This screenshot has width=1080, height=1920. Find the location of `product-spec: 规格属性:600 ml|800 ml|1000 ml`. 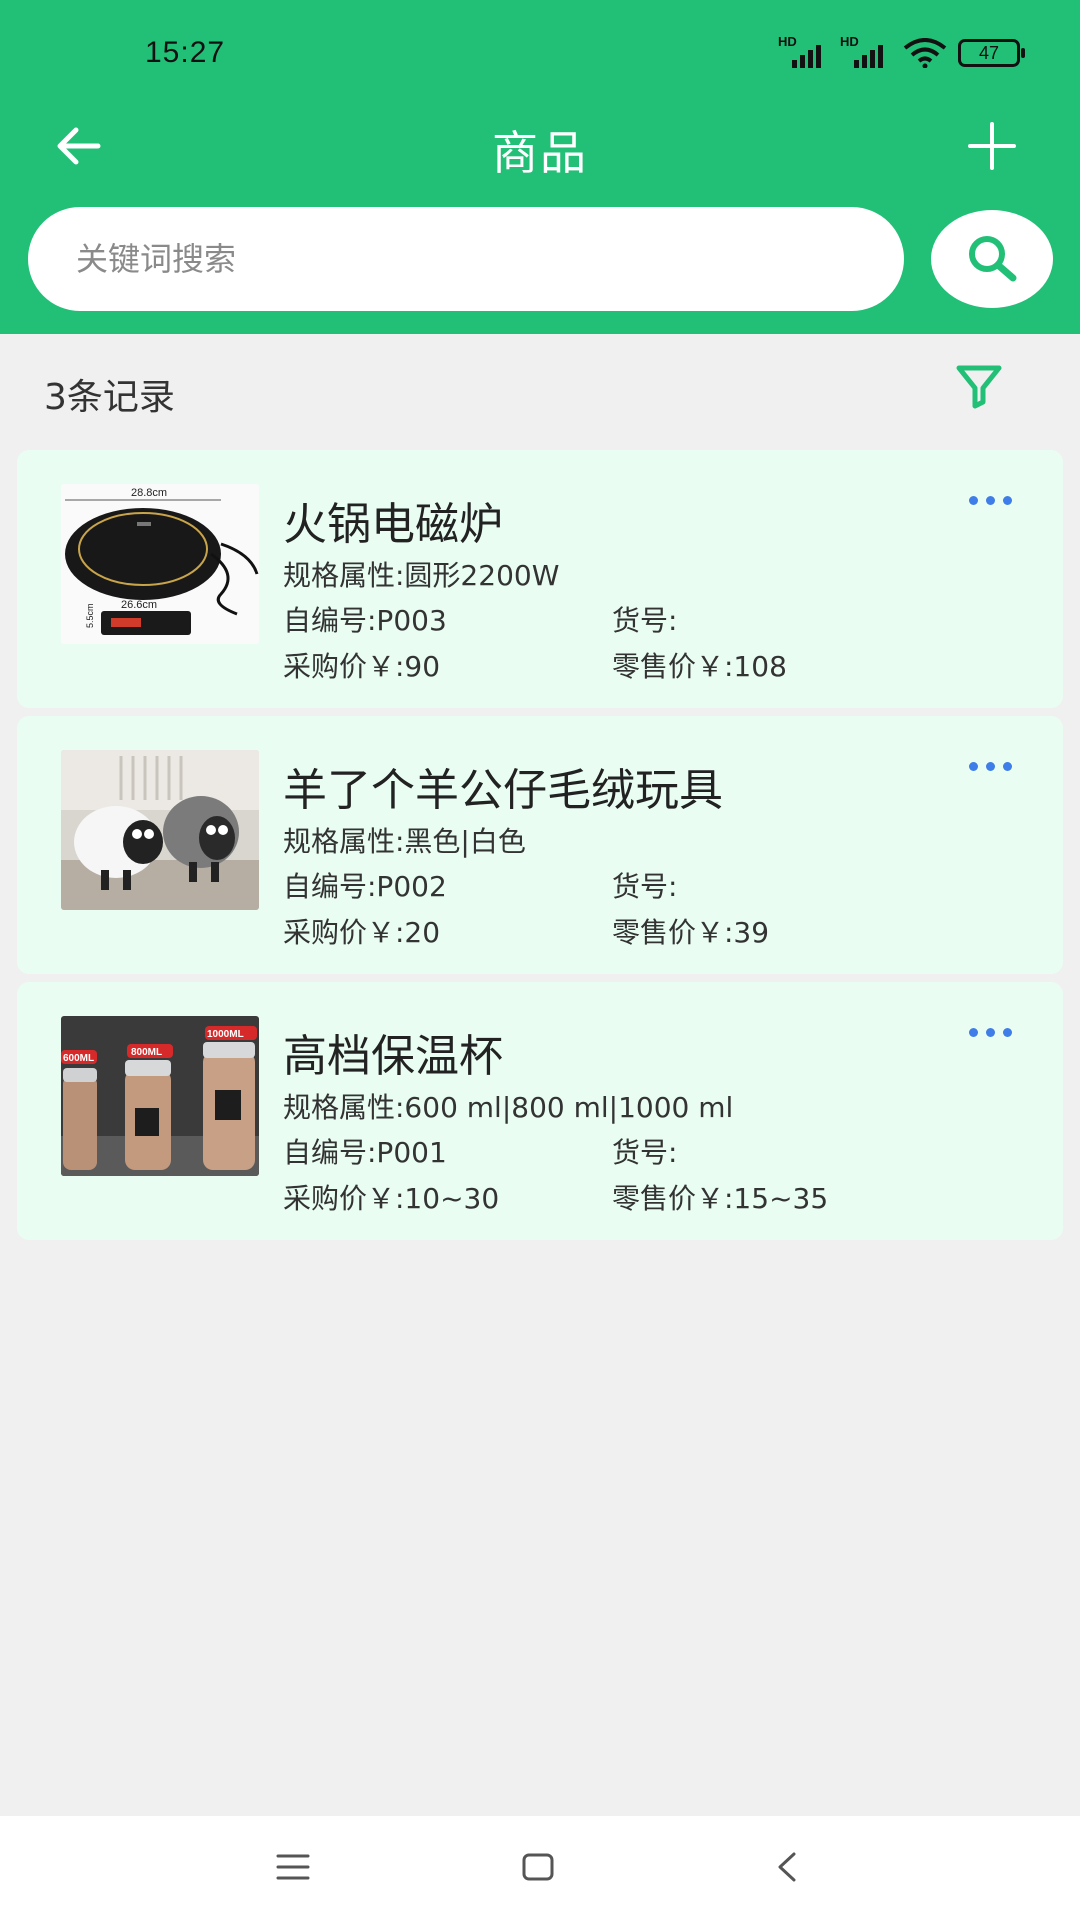

product-spec: 规格属性:600 ml|800 ml|1000 ml is located at coordinates (508, 1107).